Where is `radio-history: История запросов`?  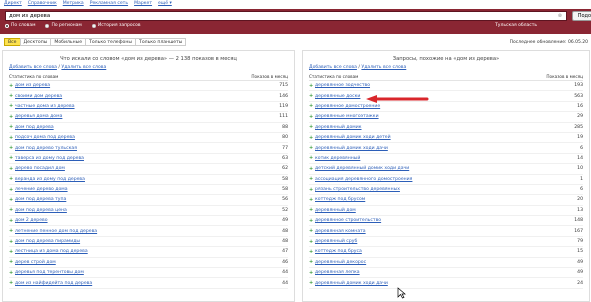 radio-history: История запросов is located at coordinates (116, 25).